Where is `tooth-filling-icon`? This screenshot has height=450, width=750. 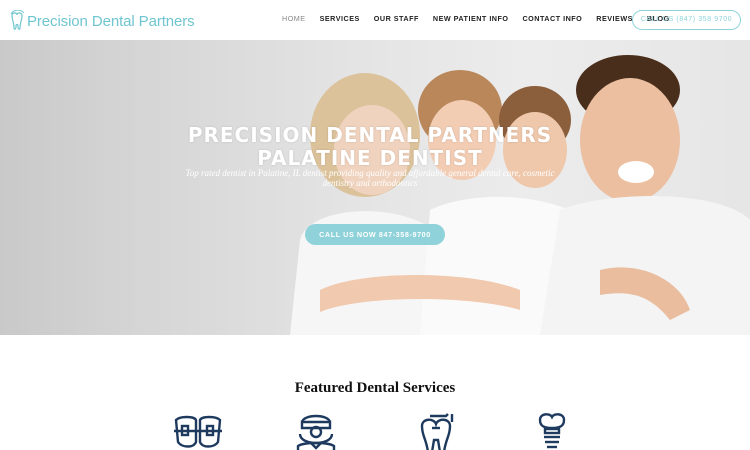 tooth-filling-icon is located at coordinates (436, 431).